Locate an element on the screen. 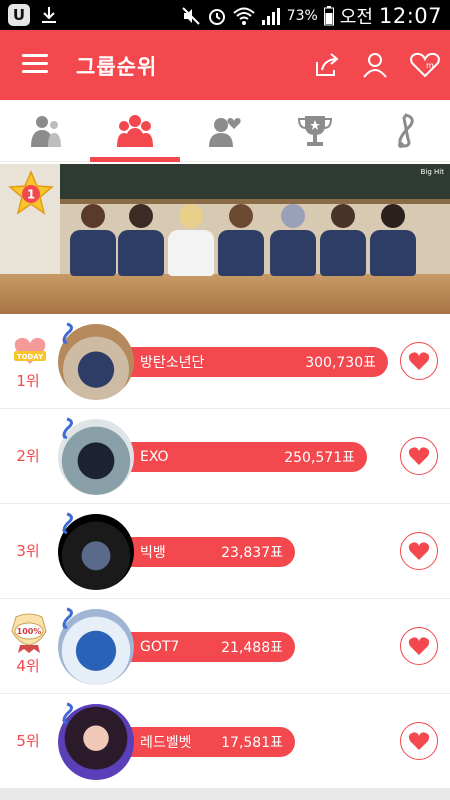 This screenshot has width=450, height=800. rank-number: 2위 is located at coordinates (28, 456).